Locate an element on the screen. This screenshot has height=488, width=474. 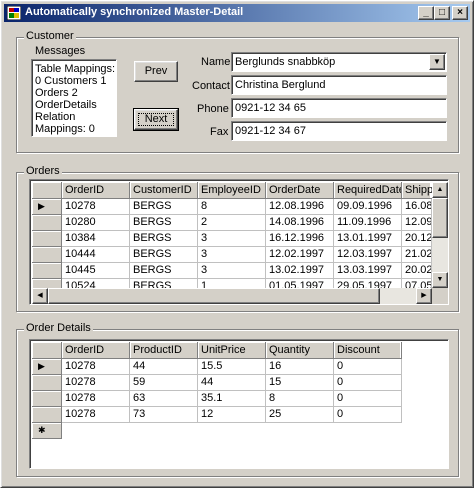
table-cell: 09.09.1996 is located at coordinates (368, 207).